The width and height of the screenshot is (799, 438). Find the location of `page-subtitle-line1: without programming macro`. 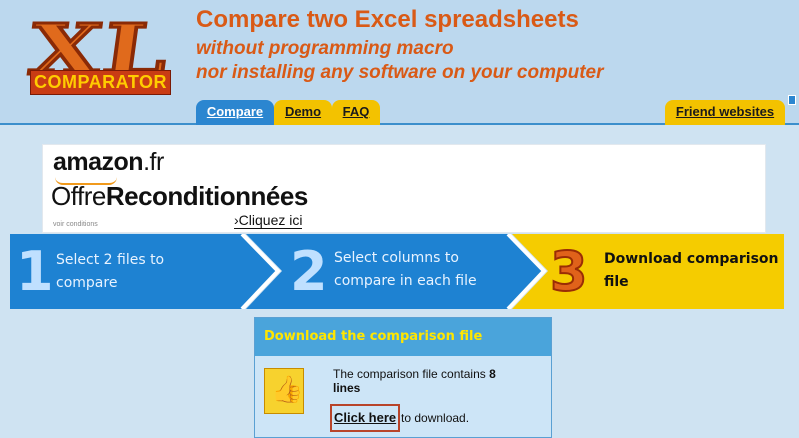

page-subtitle-line1: without programming macro is located at coordinates (325, 48).